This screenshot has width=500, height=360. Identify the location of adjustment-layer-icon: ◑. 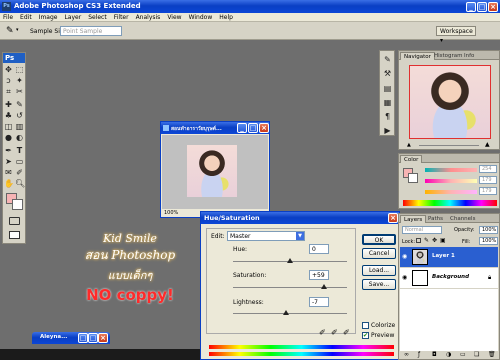
(448, 354).